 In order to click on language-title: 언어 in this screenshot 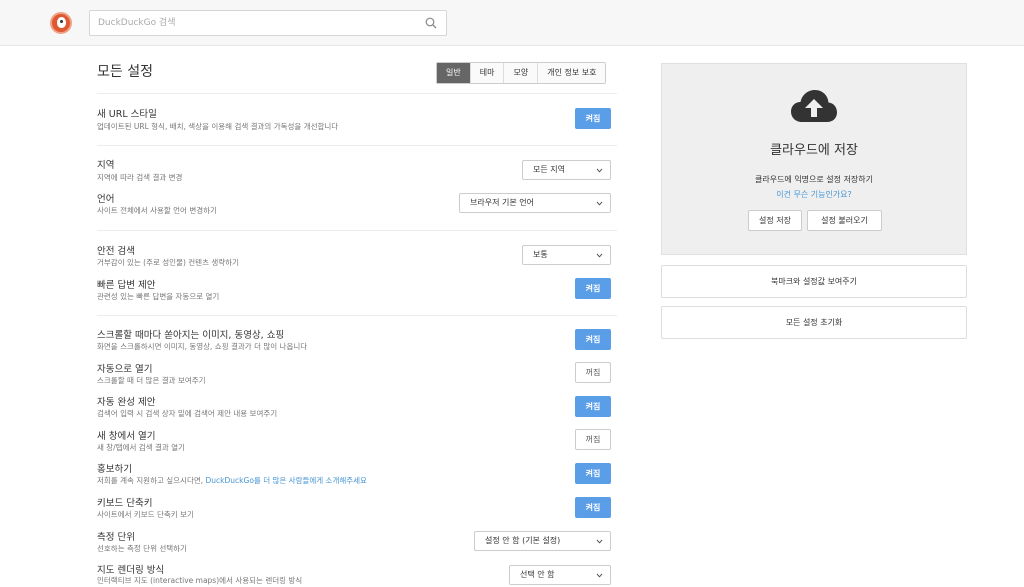, I will do `click(106, 199)`.